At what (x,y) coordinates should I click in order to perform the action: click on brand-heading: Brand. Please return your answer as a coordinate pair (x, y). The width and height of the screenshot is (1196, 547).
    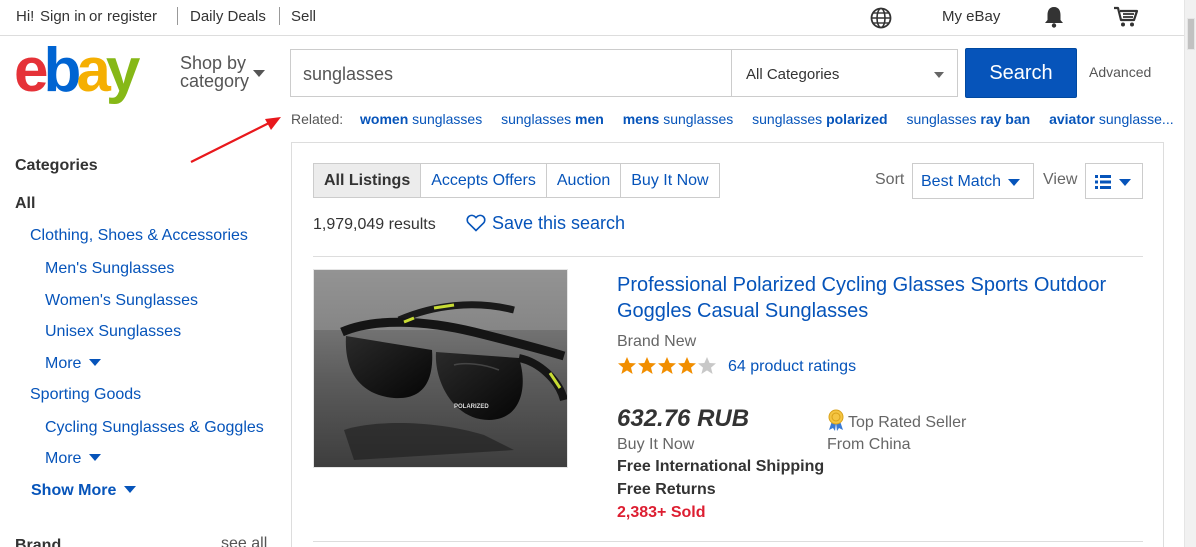
    Looking at the image, I should click on (38, 542).